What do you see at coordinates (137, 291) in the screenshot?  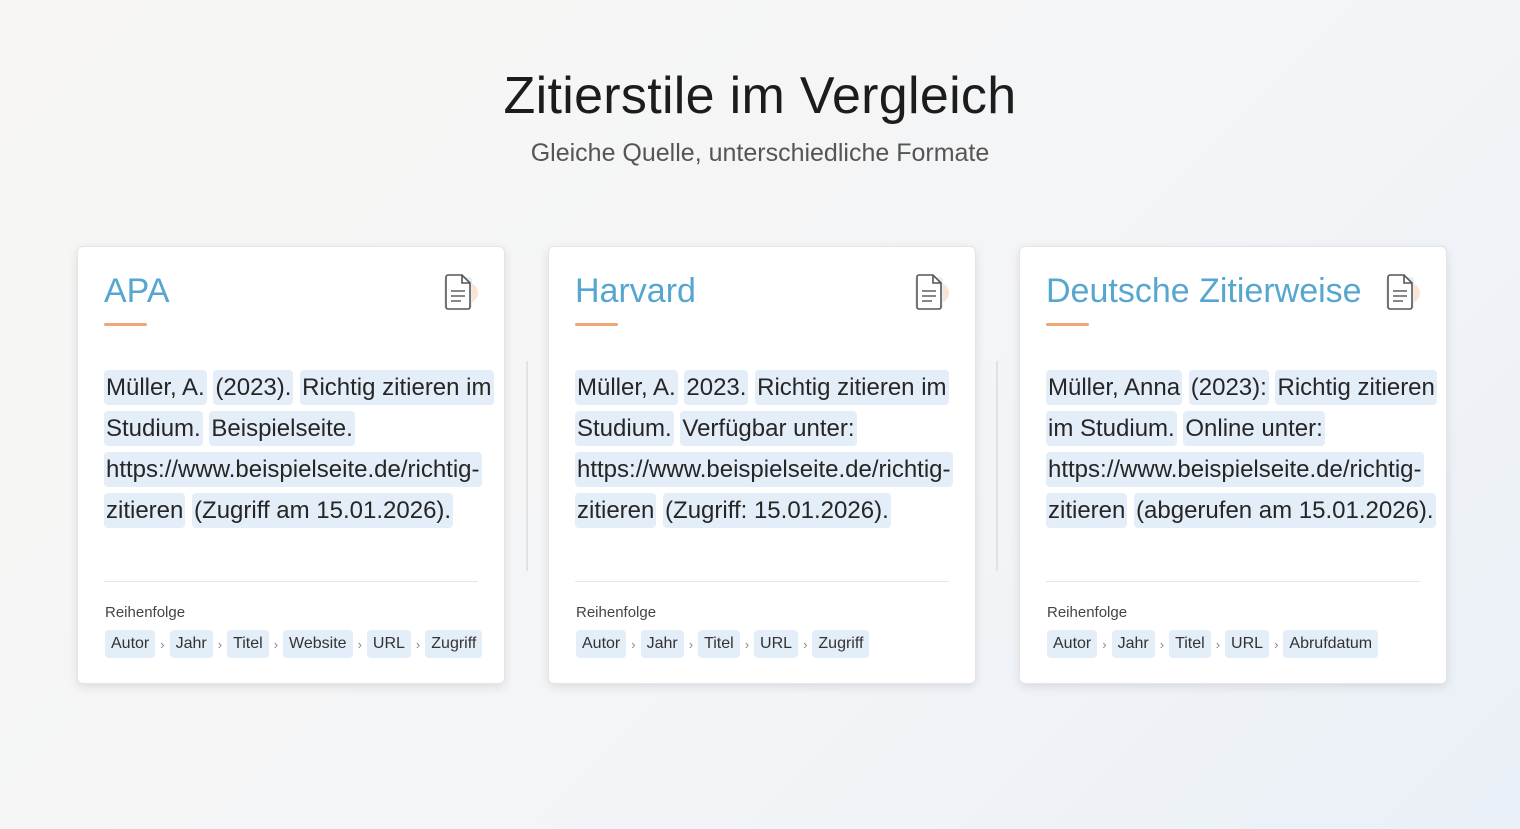 I see `card-title: APA` at bounding box center [137, 291].